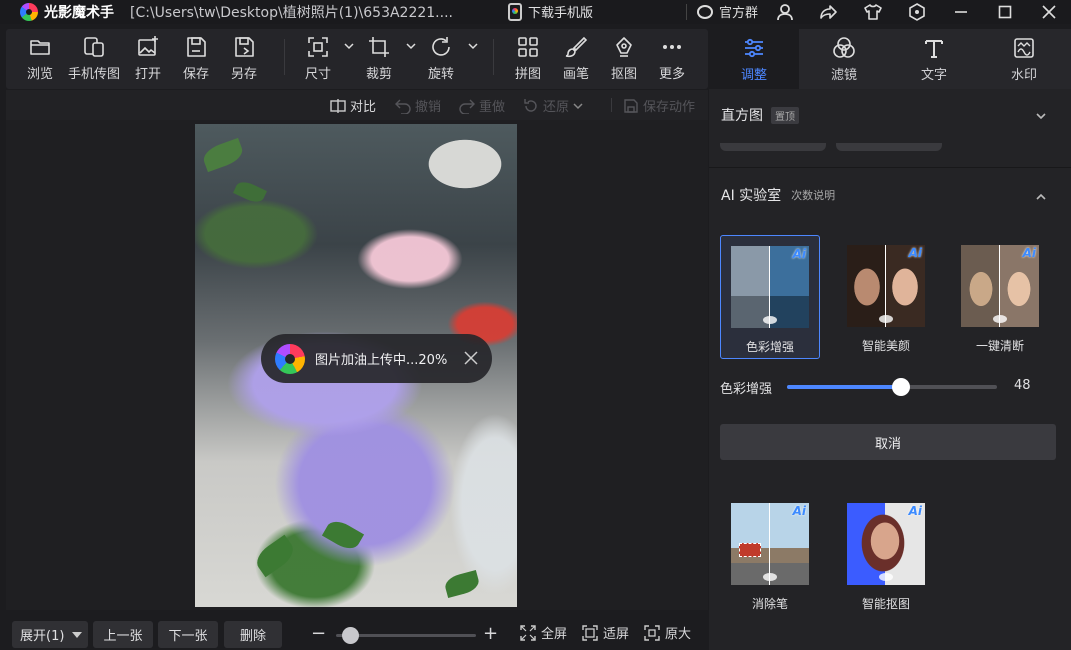  I want to click on text-icon, so click(934, 48).